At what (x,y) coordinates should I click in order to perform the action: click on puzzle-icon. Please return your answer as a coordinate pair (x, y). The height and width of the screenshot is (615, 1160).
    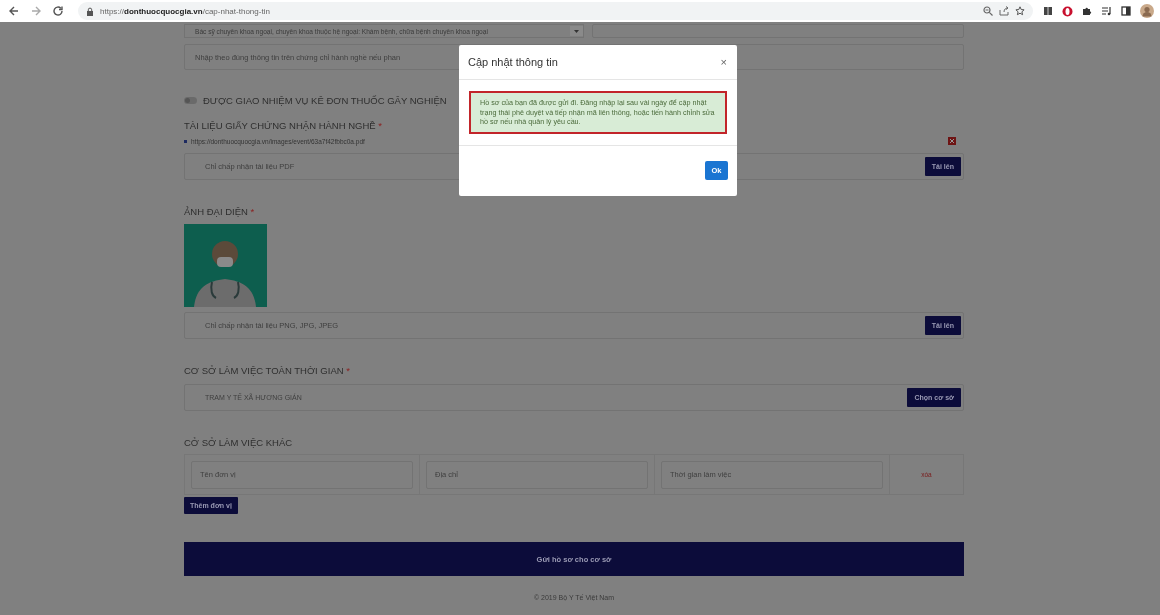
    Looking at the image, I should click on (1087, 11).